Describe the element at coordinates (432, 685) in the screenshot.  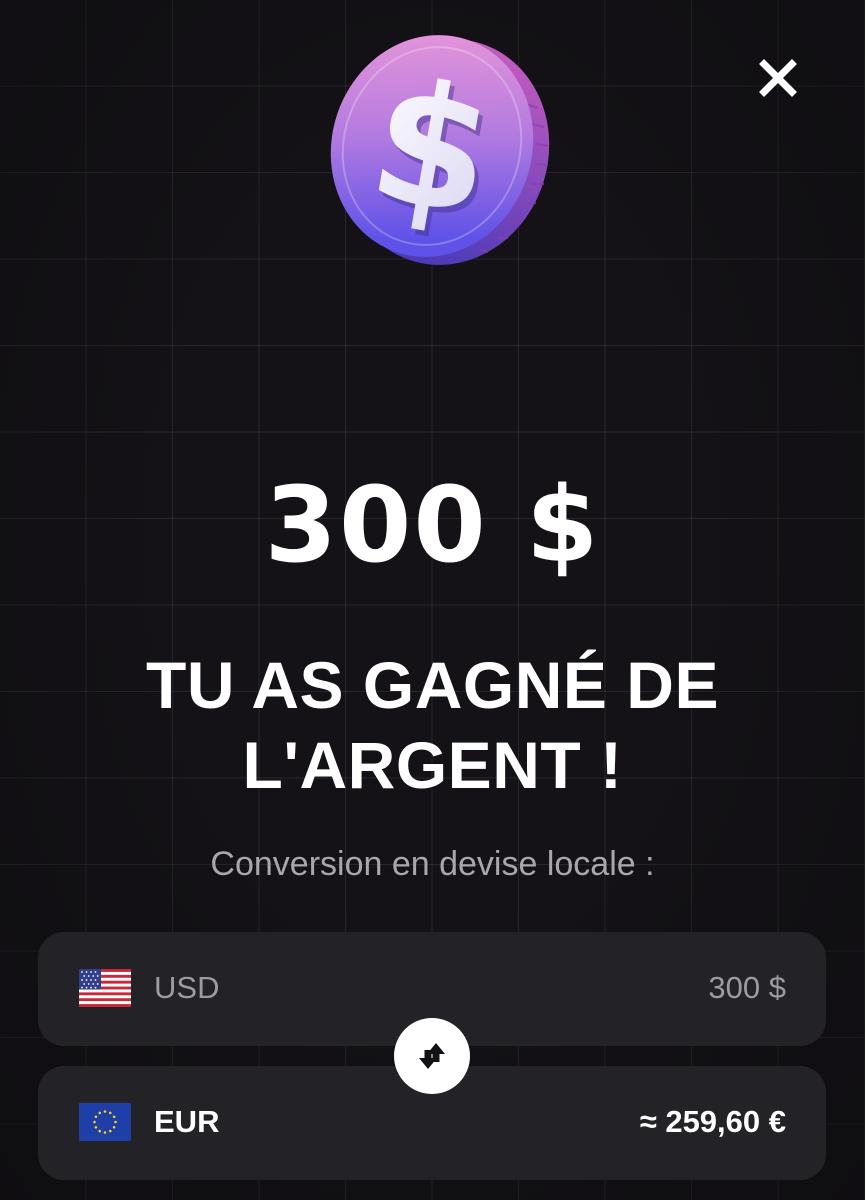
I see `win-headline-line1: TU AS GAGNÉ DE` at that location.